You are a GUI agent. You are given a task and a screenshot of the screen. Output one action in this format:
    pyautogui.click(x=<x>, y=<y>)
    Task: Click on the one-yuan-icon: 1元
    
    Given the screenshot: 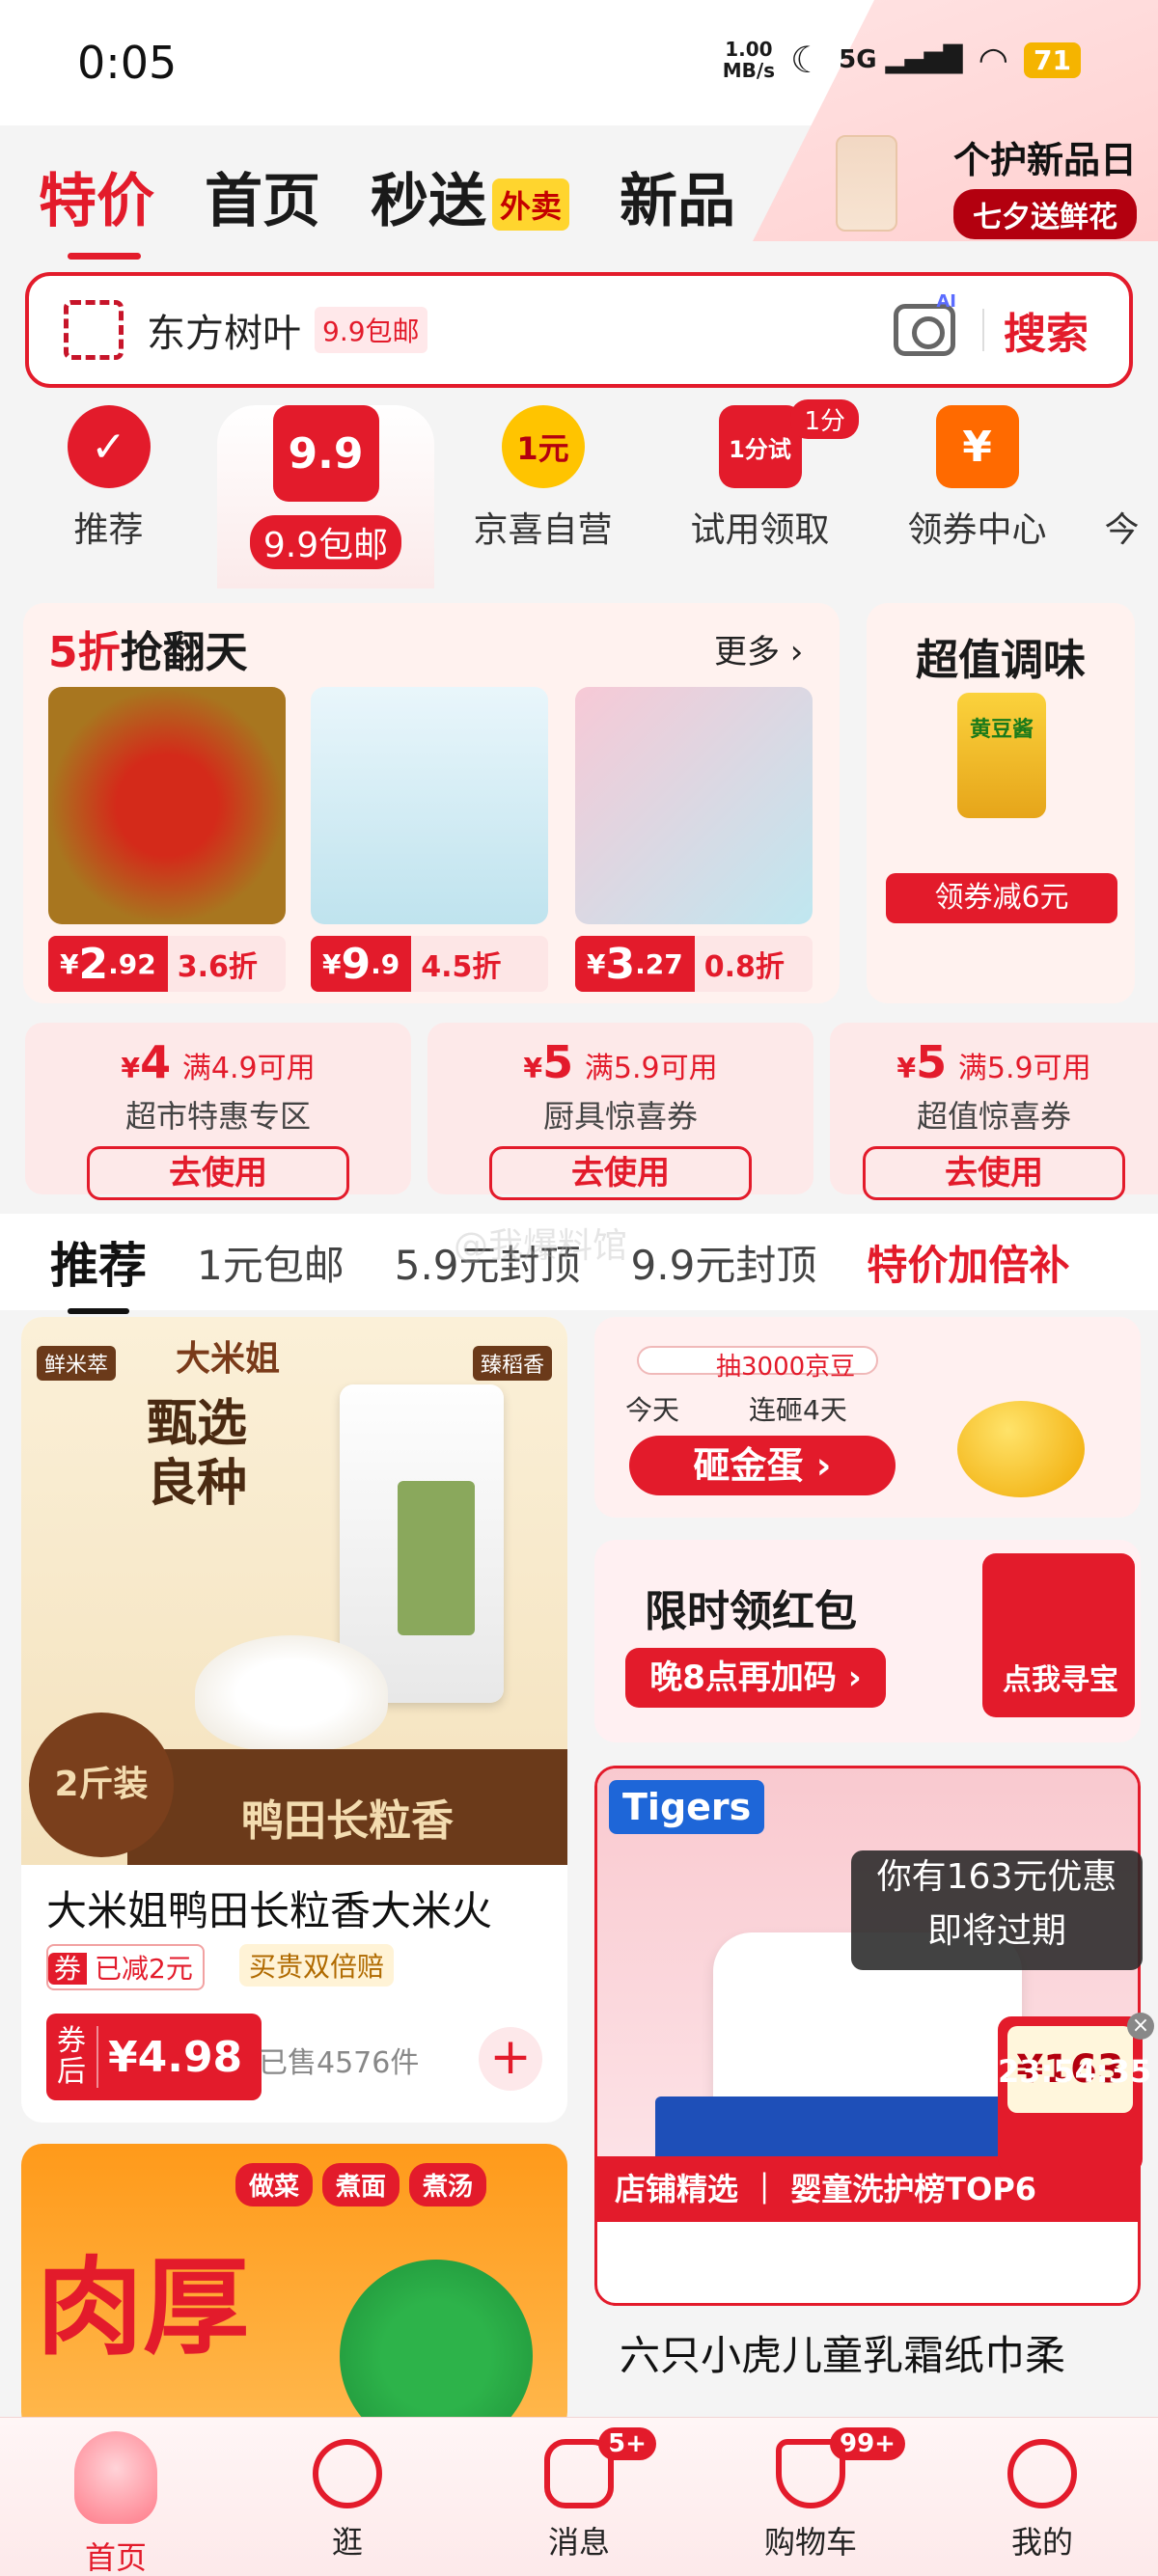 What is the action you would take?
    pyautogui.click(x=543, y=447)
    